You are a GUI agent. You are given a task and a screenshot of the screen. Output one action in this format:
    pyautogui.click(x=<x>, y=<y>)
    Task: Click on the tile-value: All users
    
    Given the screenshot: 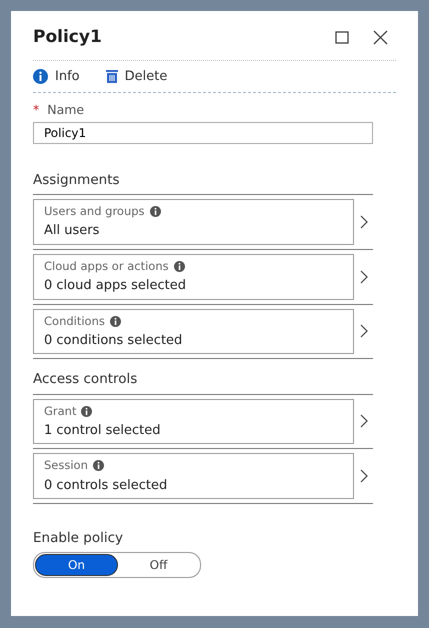 What is the action you would take?
    pyautogui.click(x=72, y=231)
    